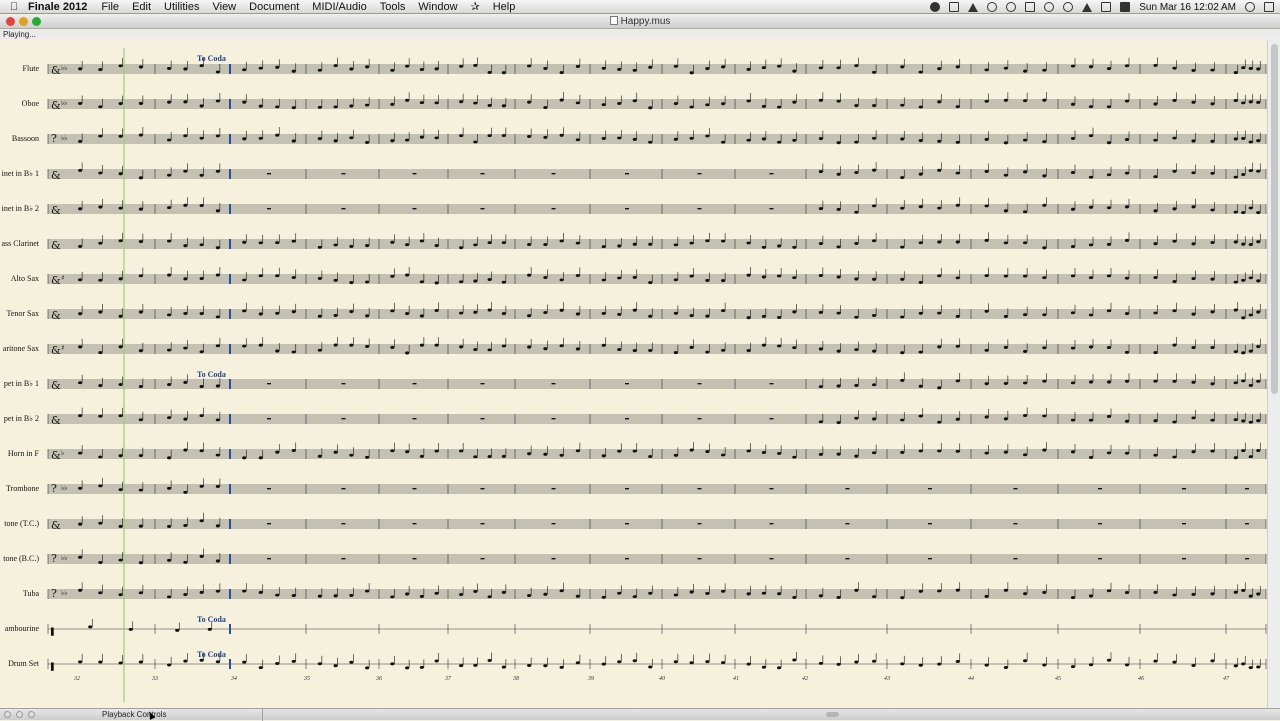 This screenshot has width=1280, height=721. I want to click on window-titlebar: Happy.mus, so click(640, 22).